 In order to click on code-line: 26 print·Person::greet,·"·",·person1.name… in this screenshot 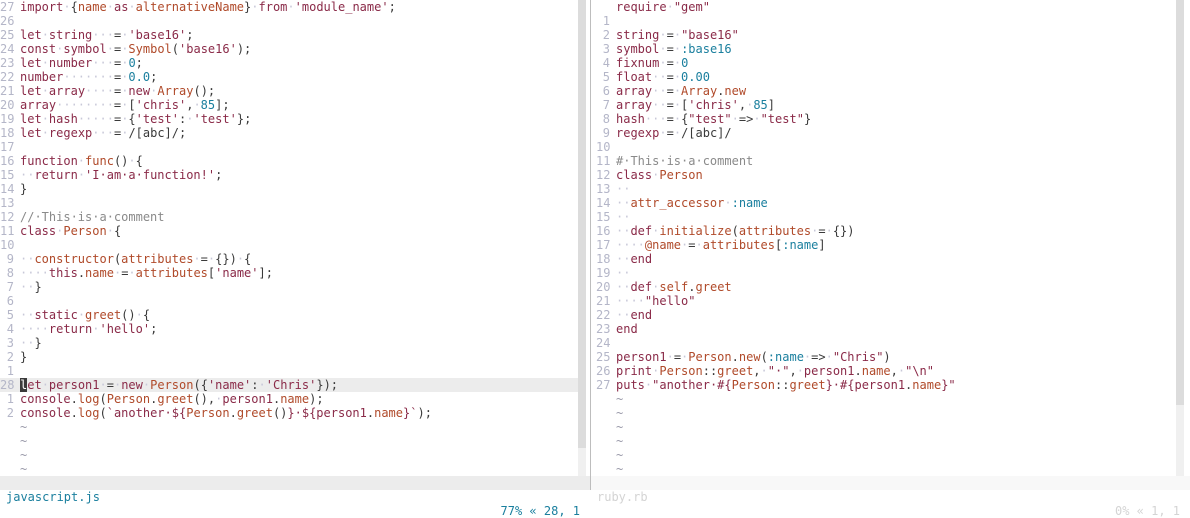, I will do `click(886, 371)`.